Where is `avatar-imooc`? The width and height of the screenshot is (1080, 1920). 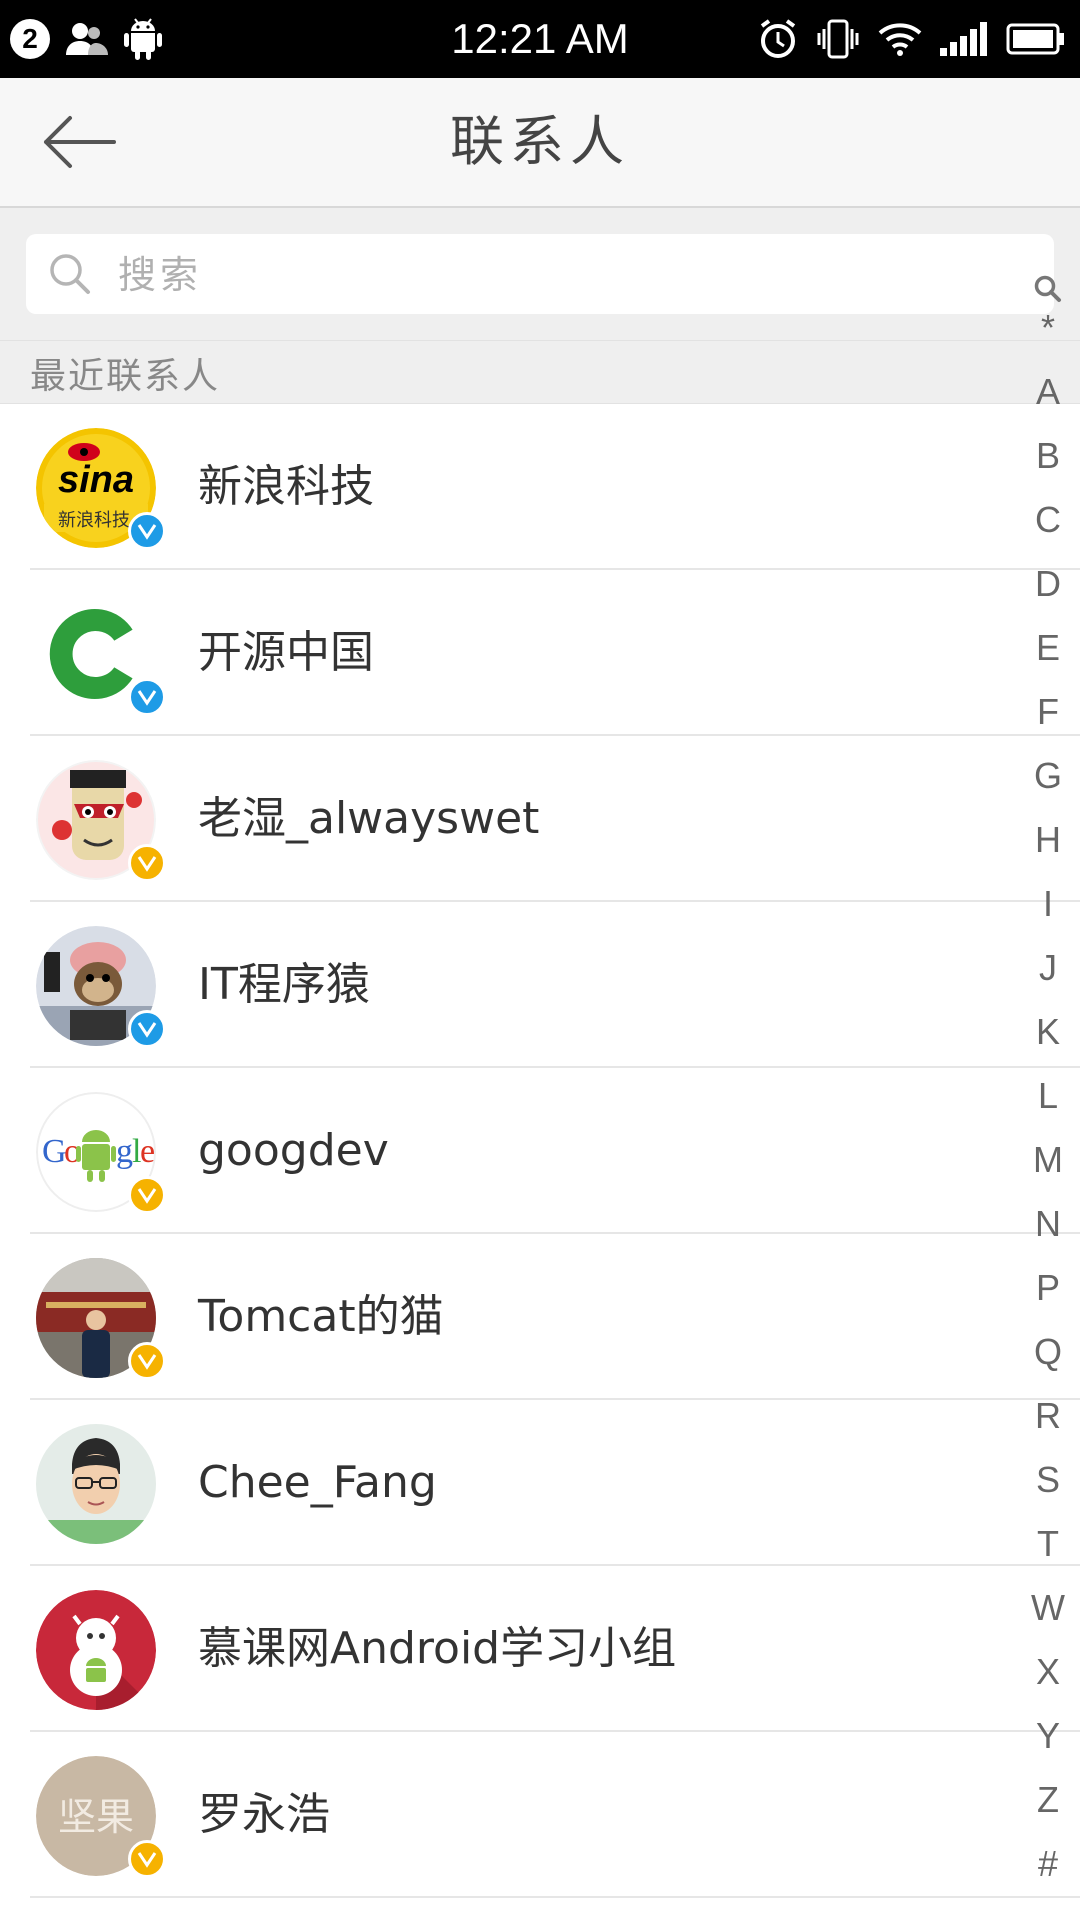 avatar-imooc is located at coordinates (96, 1650).